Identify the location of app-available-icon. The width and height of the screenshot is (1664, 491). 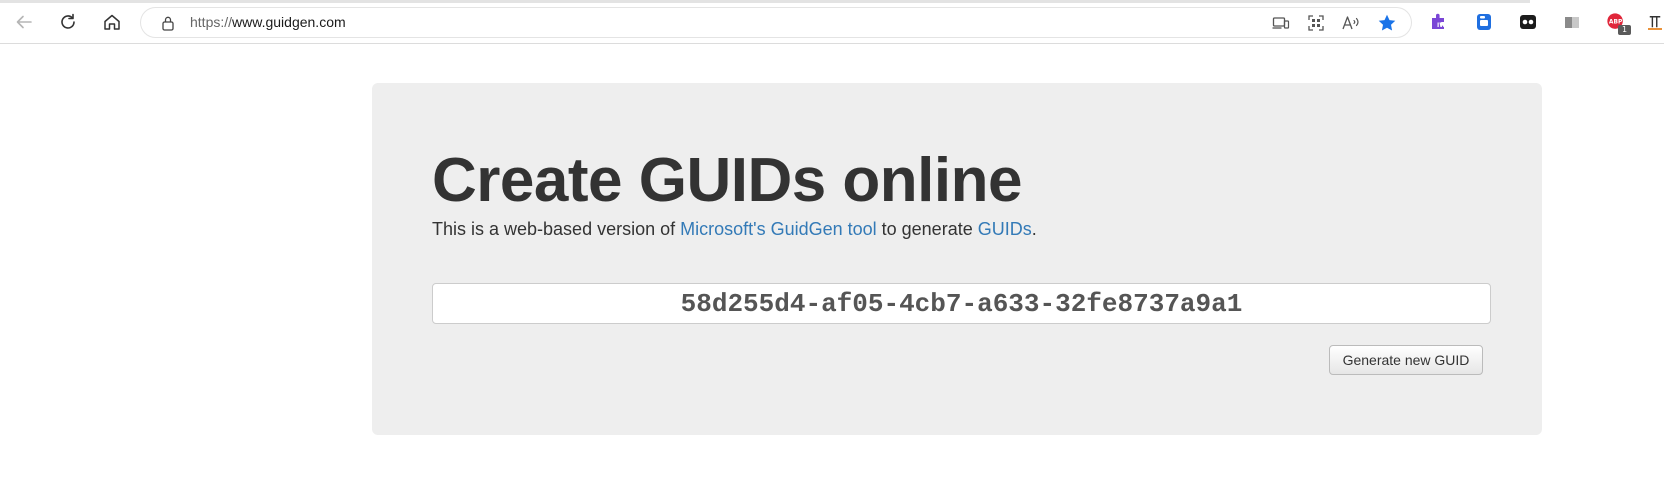
(1281, 23).